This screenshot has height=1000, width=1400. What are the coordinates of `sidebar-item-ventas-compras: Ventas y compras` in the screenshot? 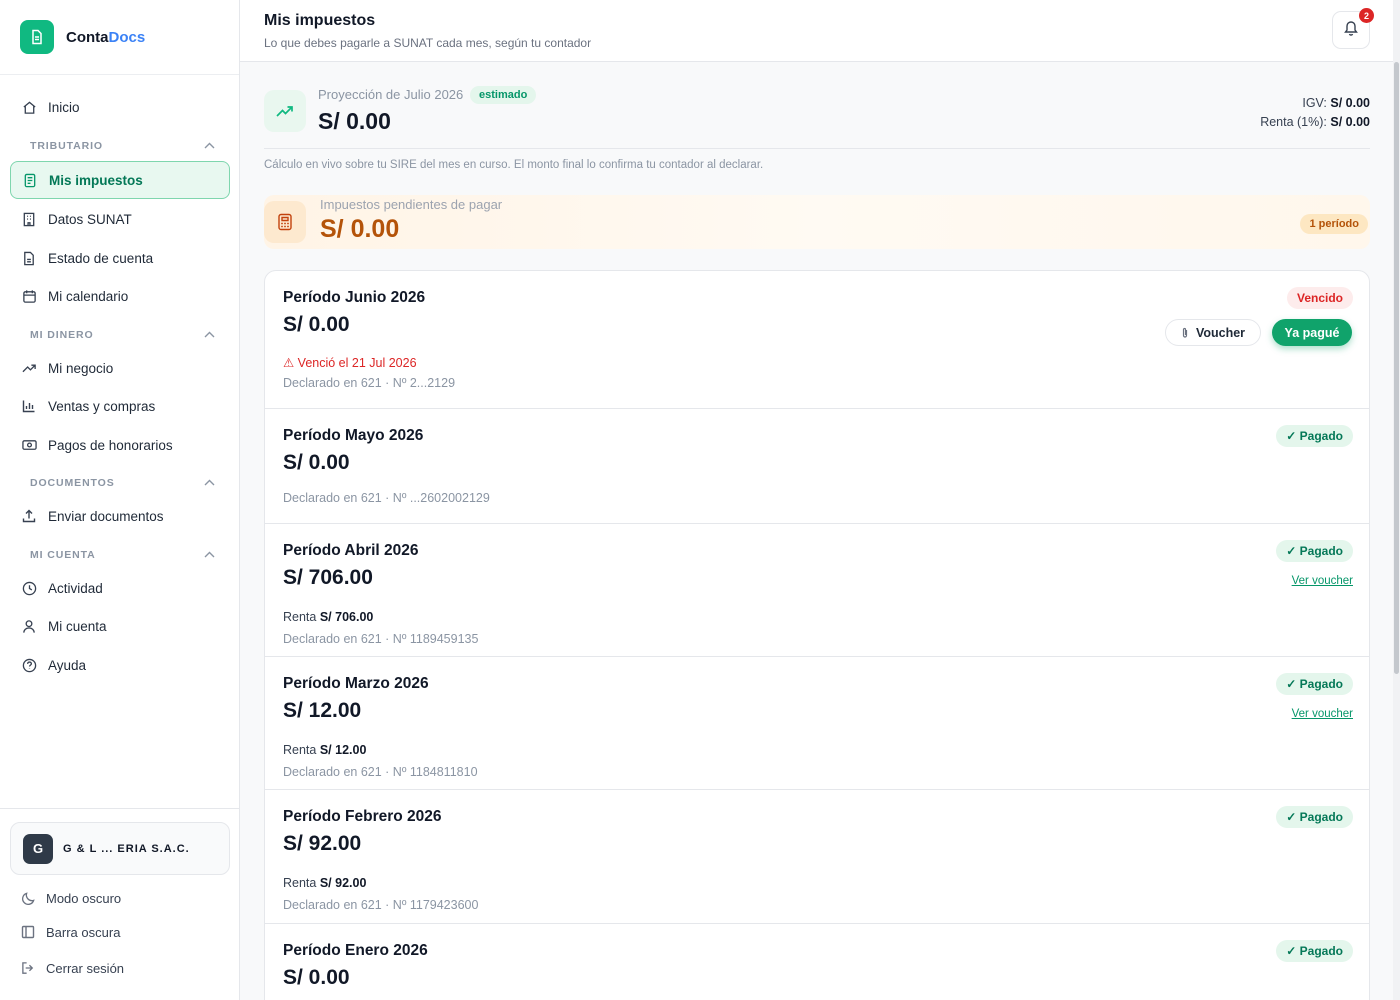 It's located at (120, 406).